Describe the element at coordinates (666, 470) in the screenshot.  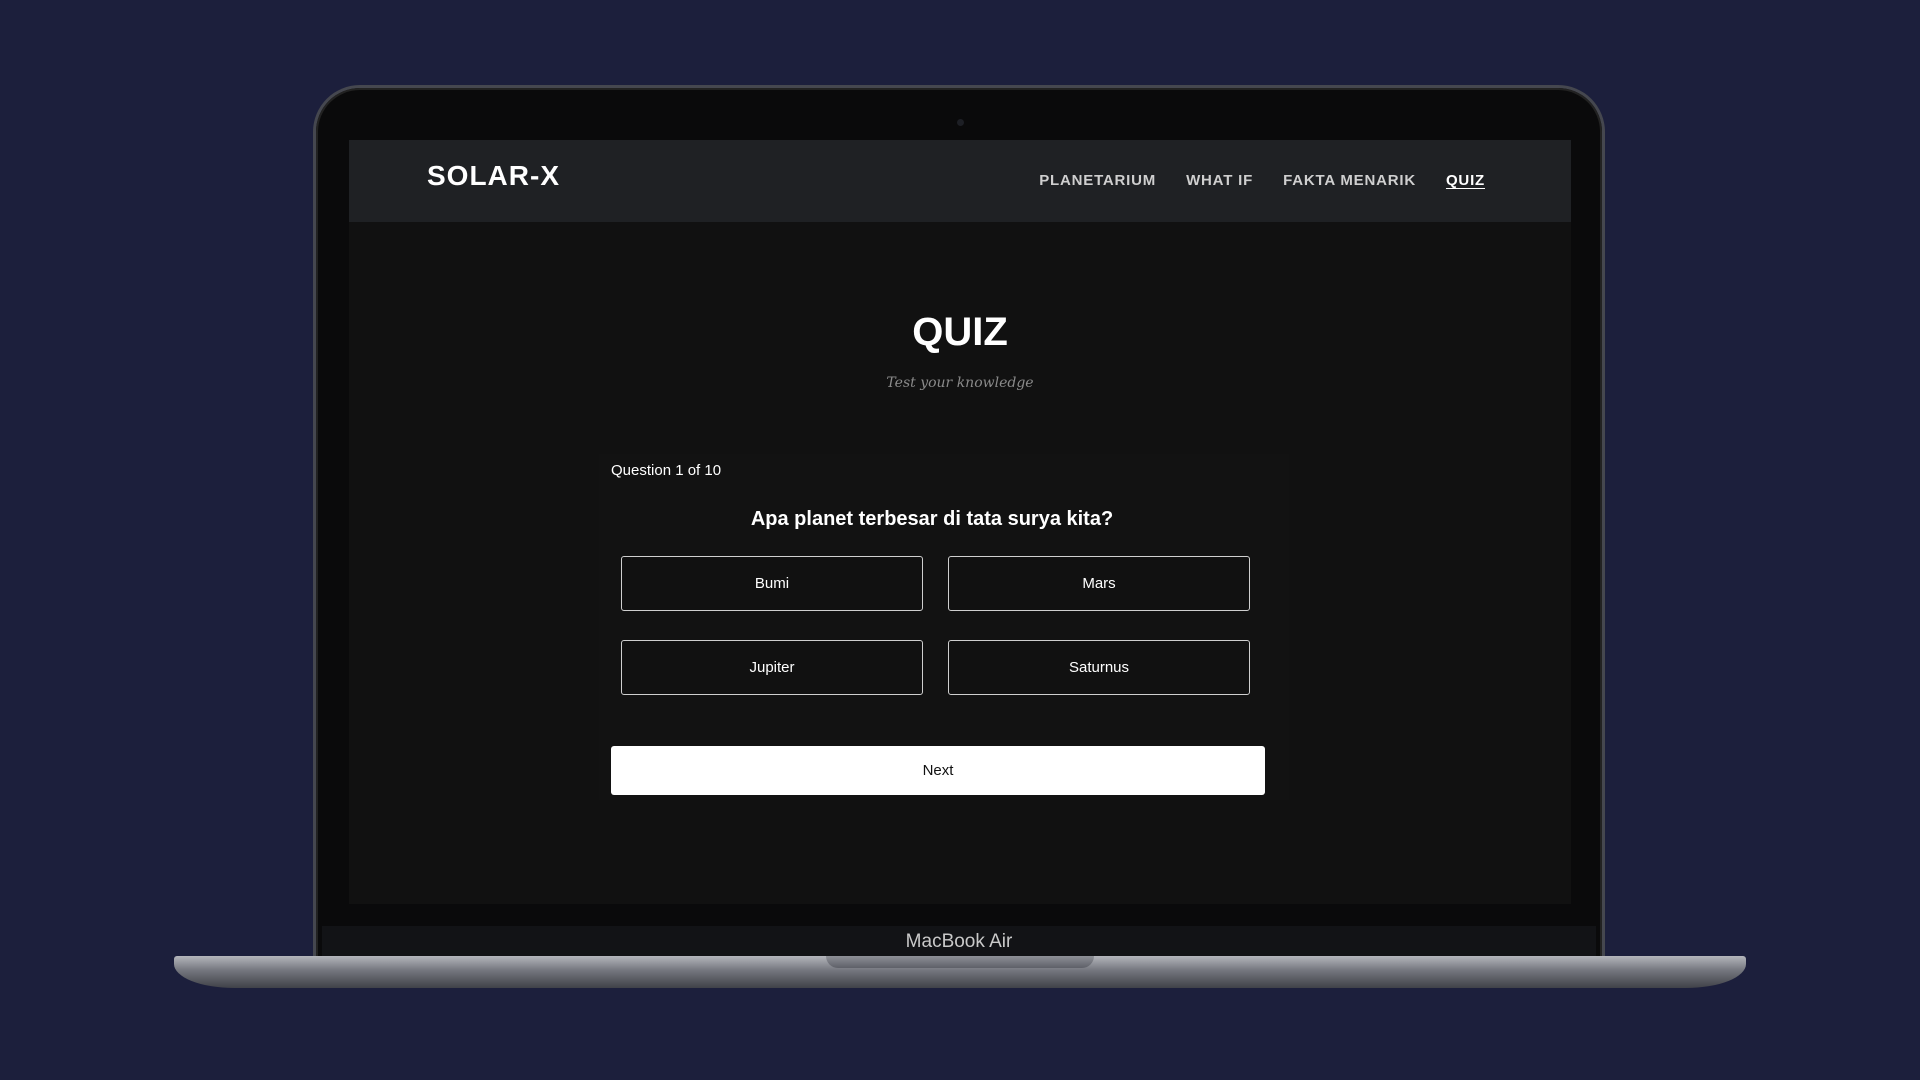
I see `question-progress: Question 1 of 10` at that location.